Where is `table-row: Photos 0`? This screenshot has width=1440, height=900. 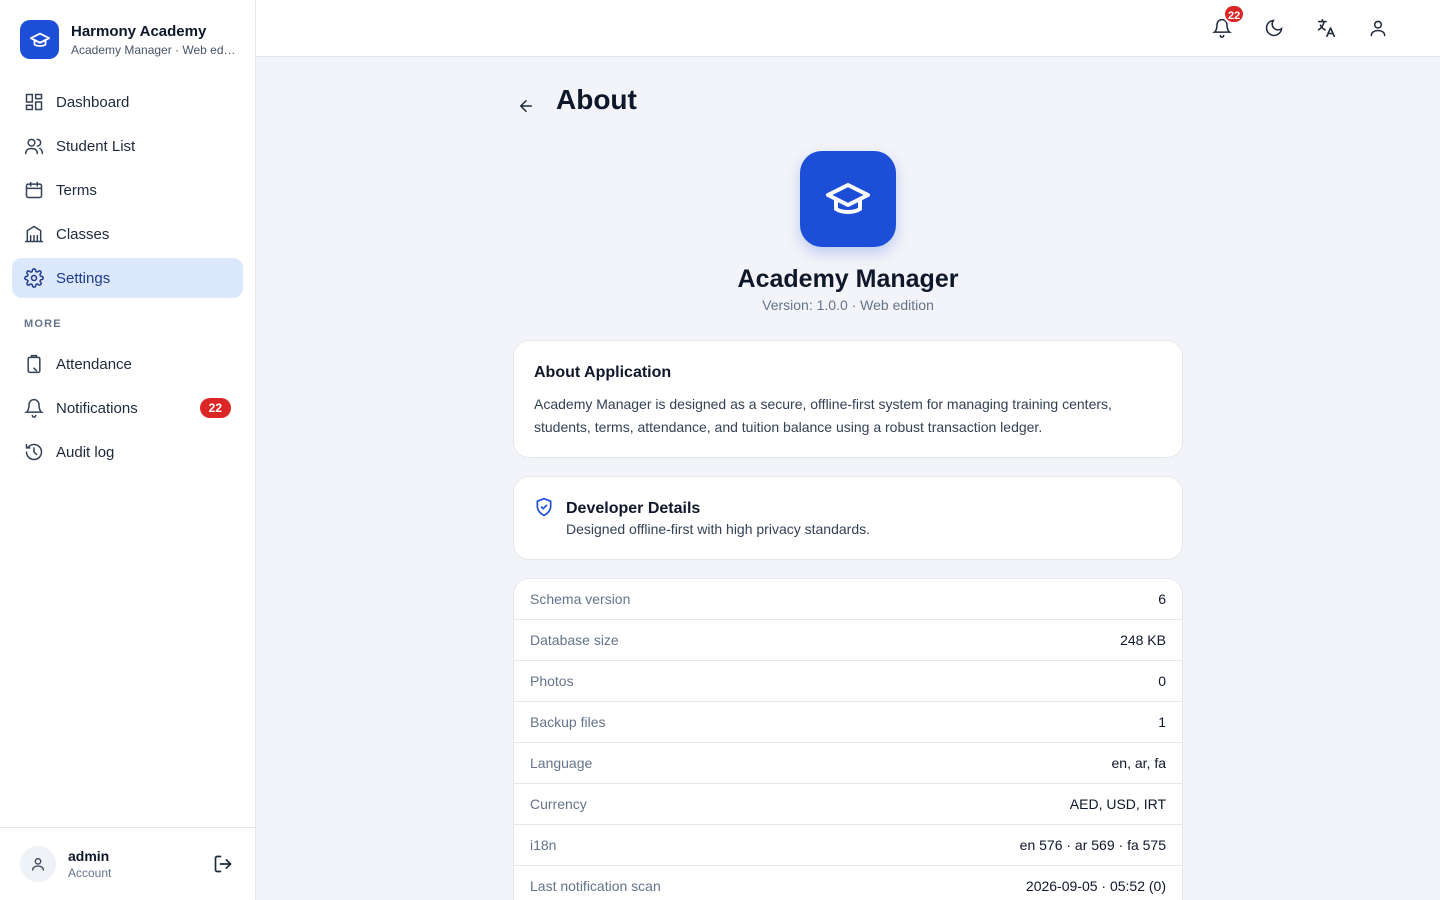
table-row: Photos 0 is located at coordinates (848, 681).